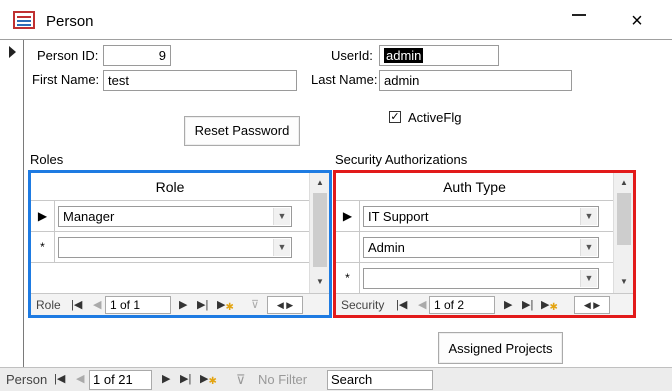 This screenshot has width=672, height=391. What do you see at coordinates (175, 216) in the screenshot?
I see `role-combo: Manager ▼` at bounding box center [175, 216].